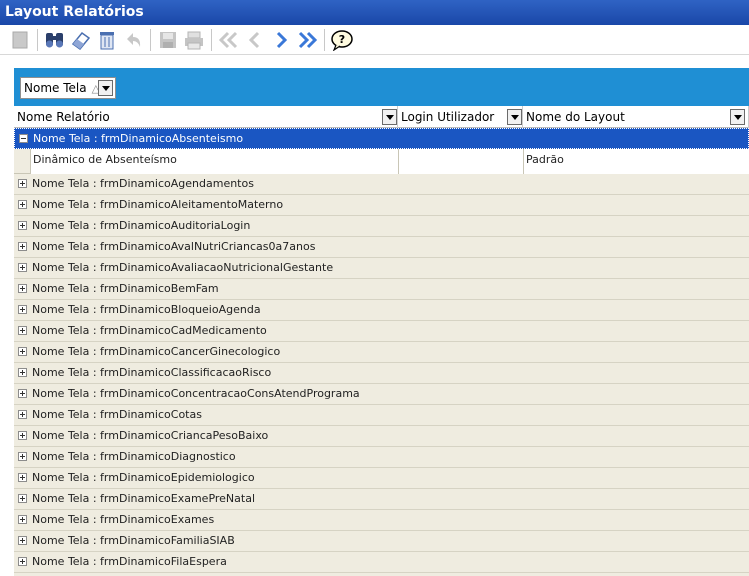 The width and height of the screenshot is (749, 576). What do you see at coordinates (107, 40) in the screenshot?
I see `delete-trash-icon` at bounding box center [107, 40].